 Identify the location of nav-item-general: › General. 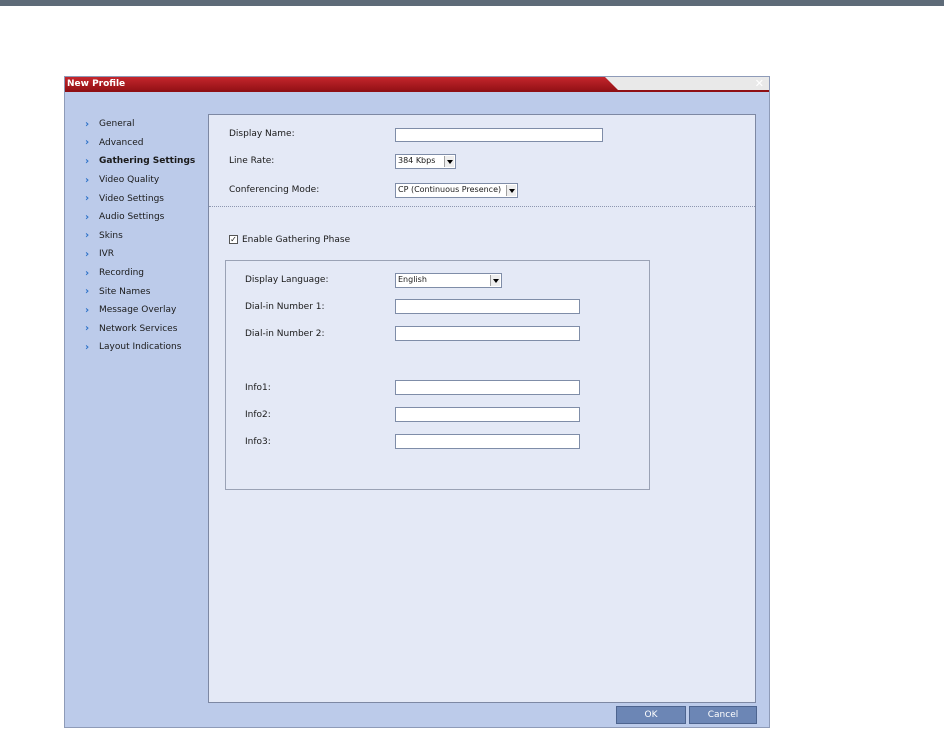
(135, 124).